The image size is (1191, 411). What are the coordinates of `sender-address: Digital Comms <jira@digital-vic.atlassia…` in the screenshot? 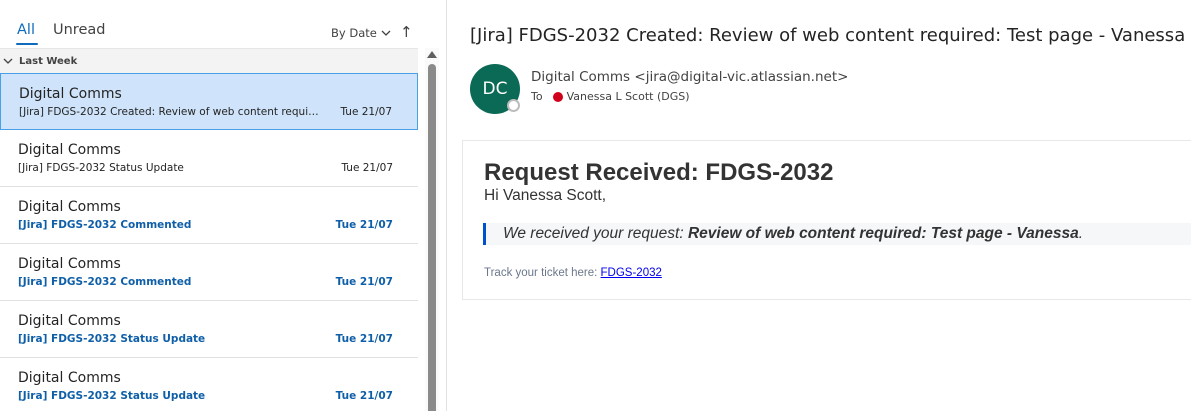 It's located at (689, 77).